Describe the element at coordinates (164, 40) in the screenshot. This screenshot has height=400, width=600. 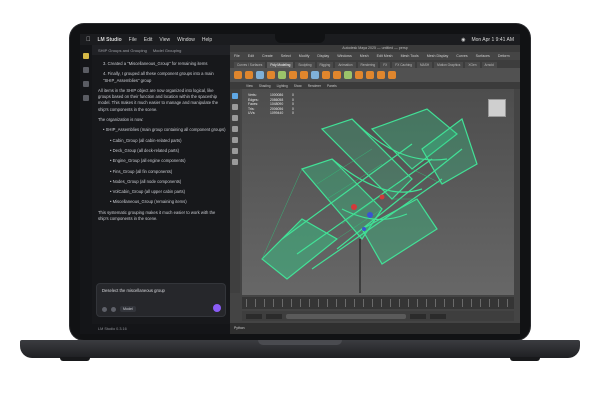
I see `menu-view: View` at that location.